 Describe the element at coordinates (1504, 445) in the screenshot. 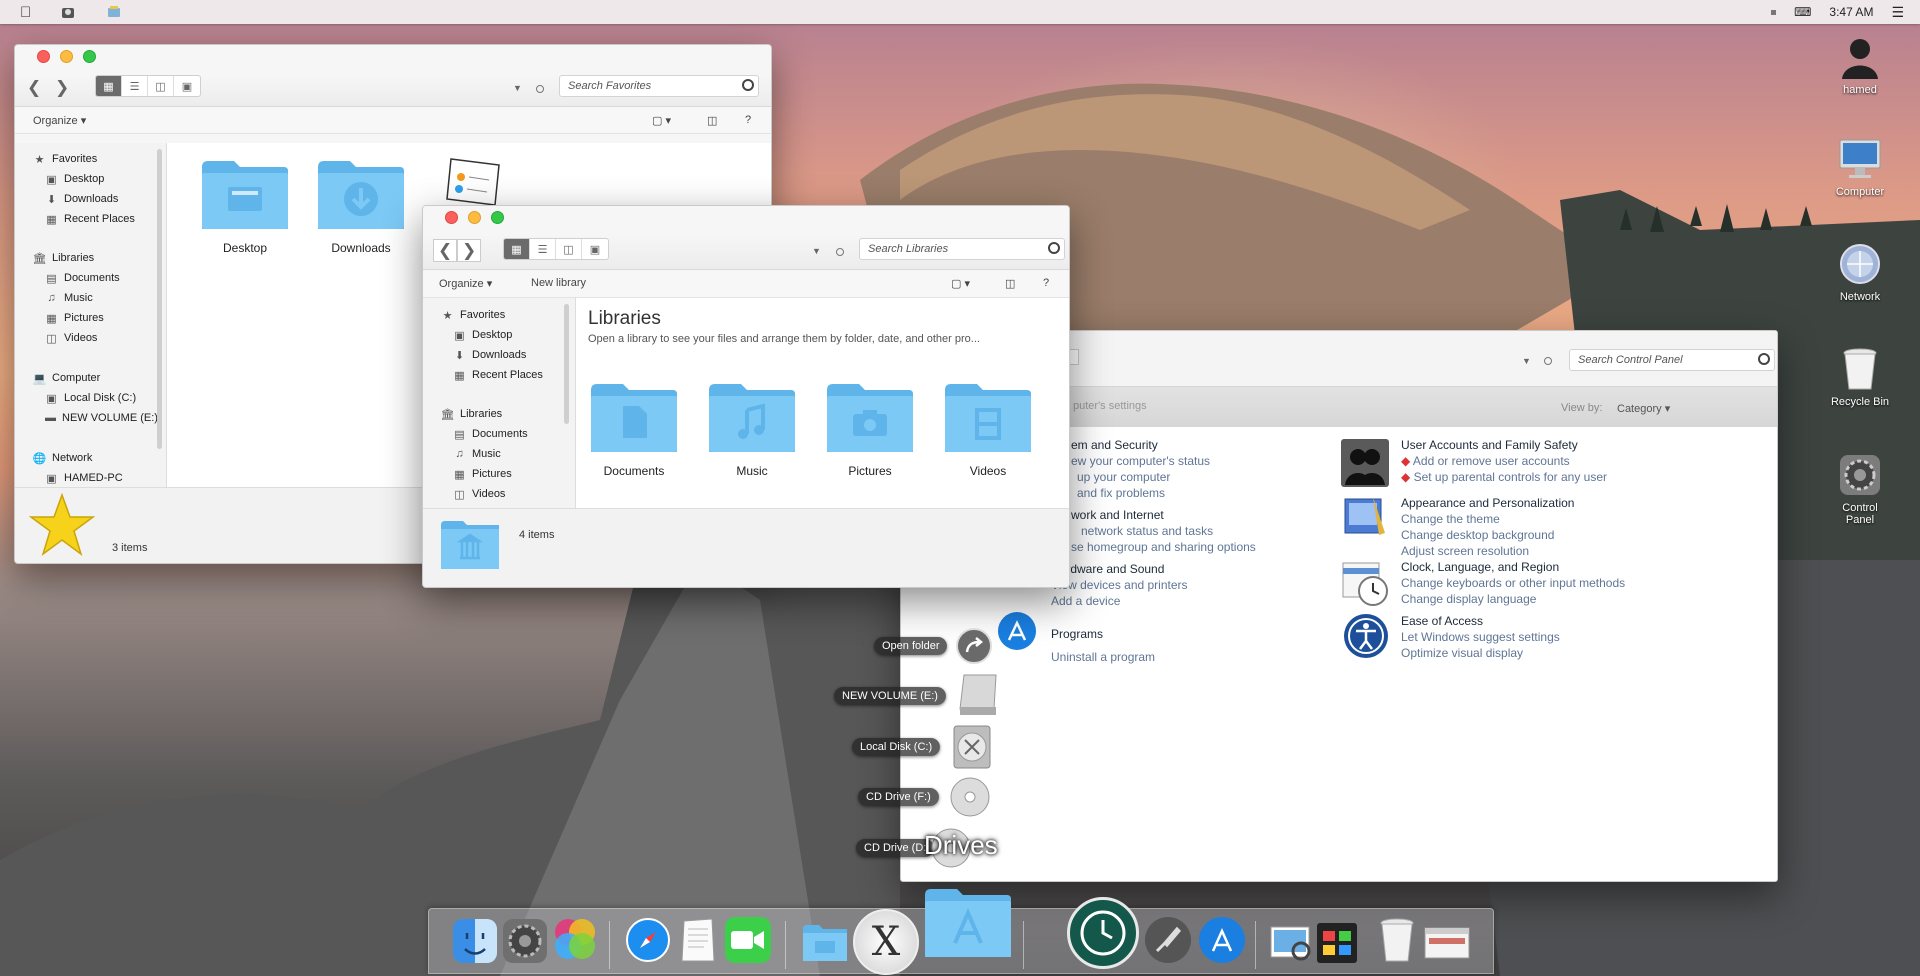

I see `category-title: User Accounts and Family Safety` at that location.